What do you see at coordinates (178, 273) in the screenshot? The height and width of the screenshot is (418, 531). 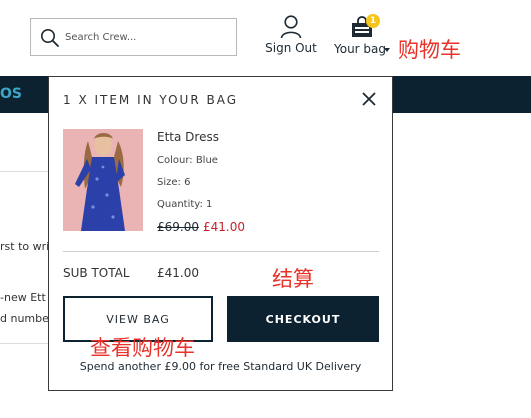 I see `subtotal-value: £41.00` at bounding box center [178, 273].